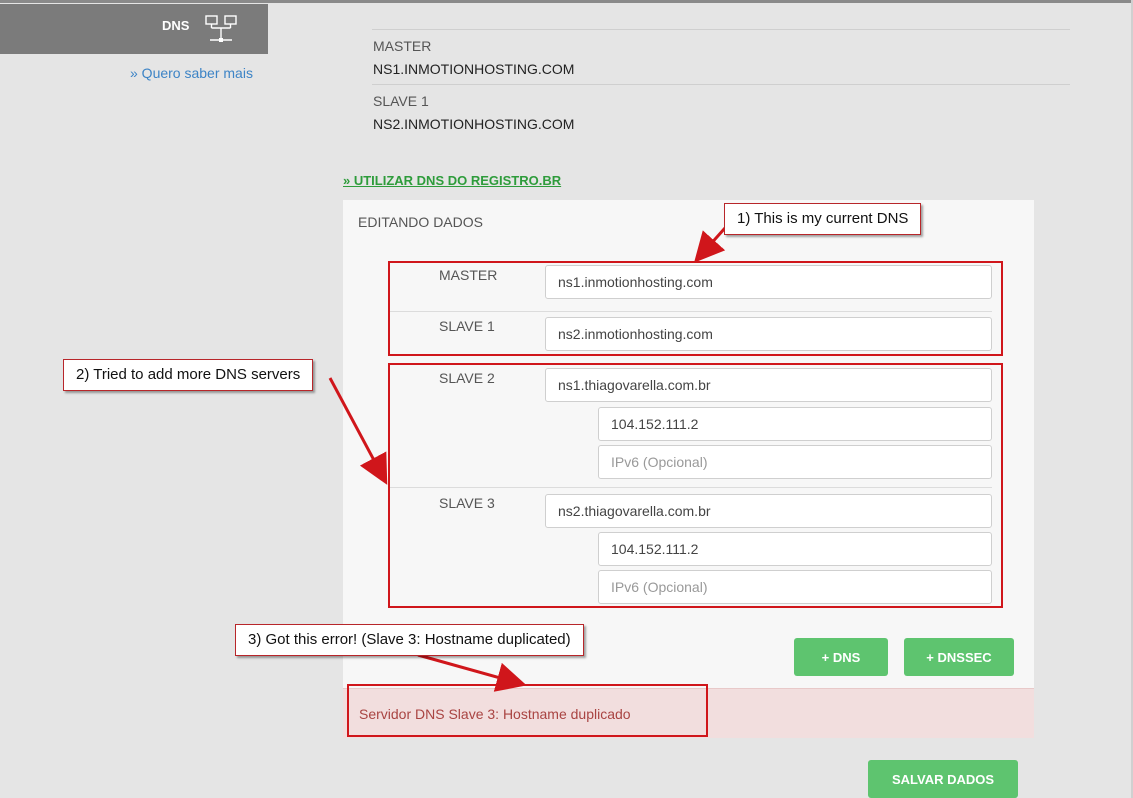 This screenshot has width=1133, height=798. What do you see at coordinates (566, 1) in the screenshot?
I see `window-top-border` at bounding box center [566, 1].